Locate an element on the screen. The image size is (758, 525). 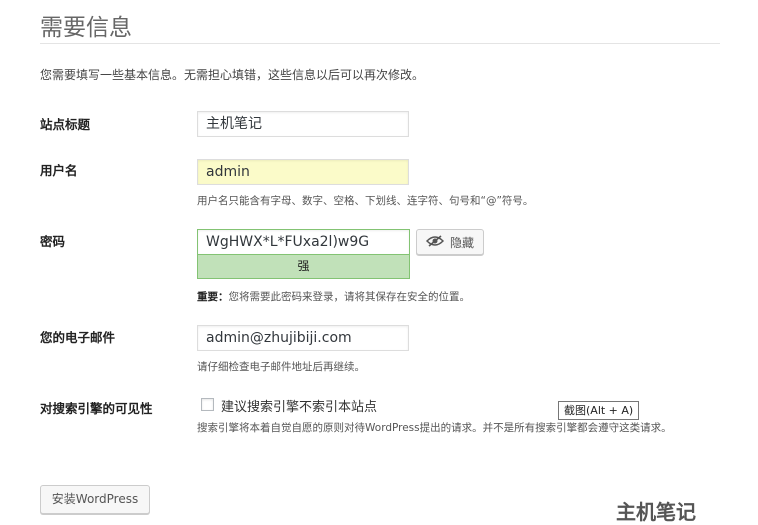
hide-password-button: 隐藏 is located at coordinates (450, 242).